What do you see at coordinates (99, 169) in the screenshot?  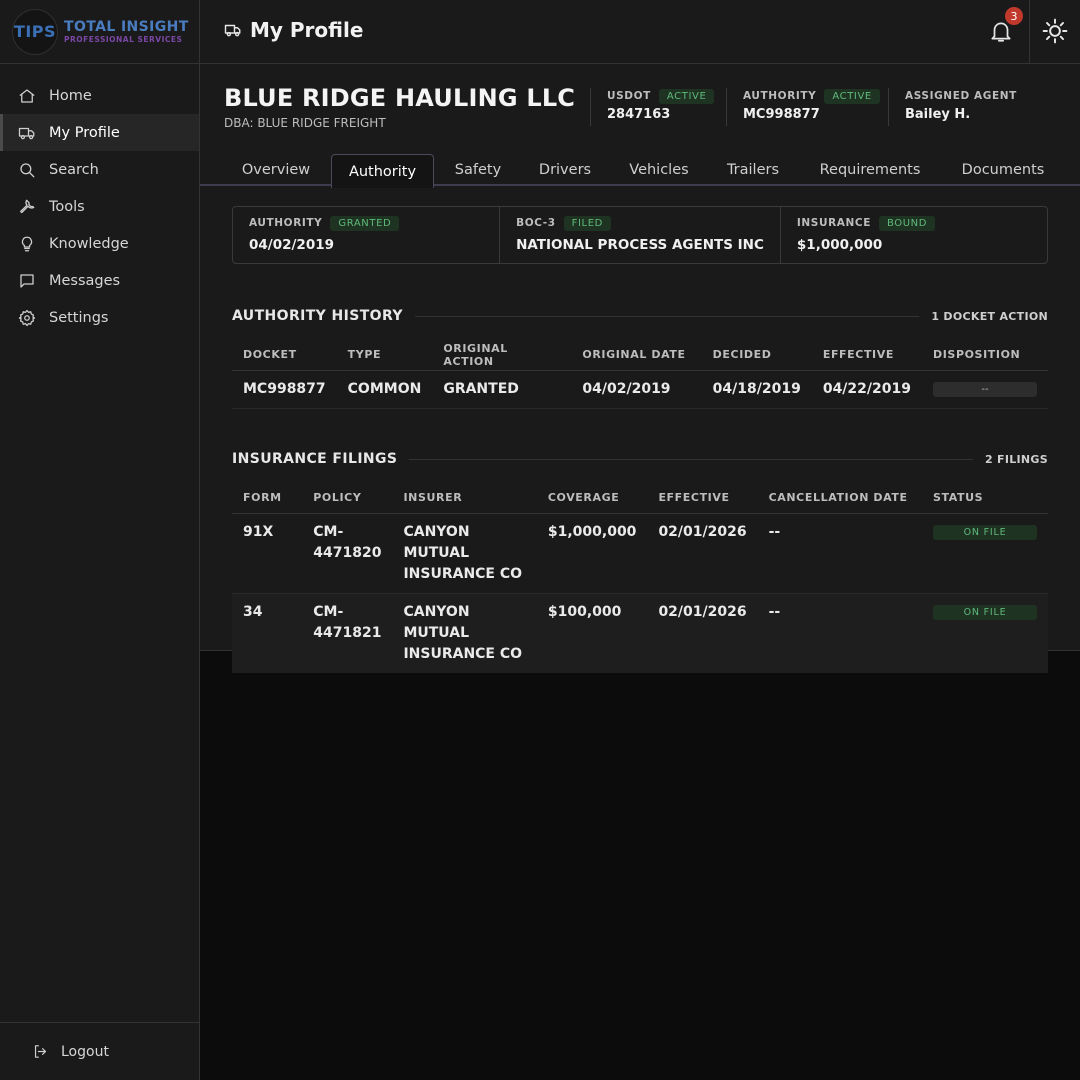 I see `sidebar-item-search: Search` at bounding box center [99, 169].